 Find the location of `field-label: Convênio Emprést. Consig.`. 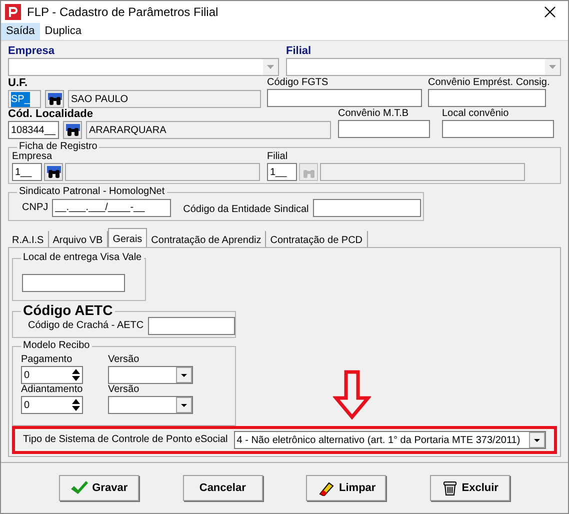

field-label: Convênio Emprést. Consig. is located at coordinates (489, 83).